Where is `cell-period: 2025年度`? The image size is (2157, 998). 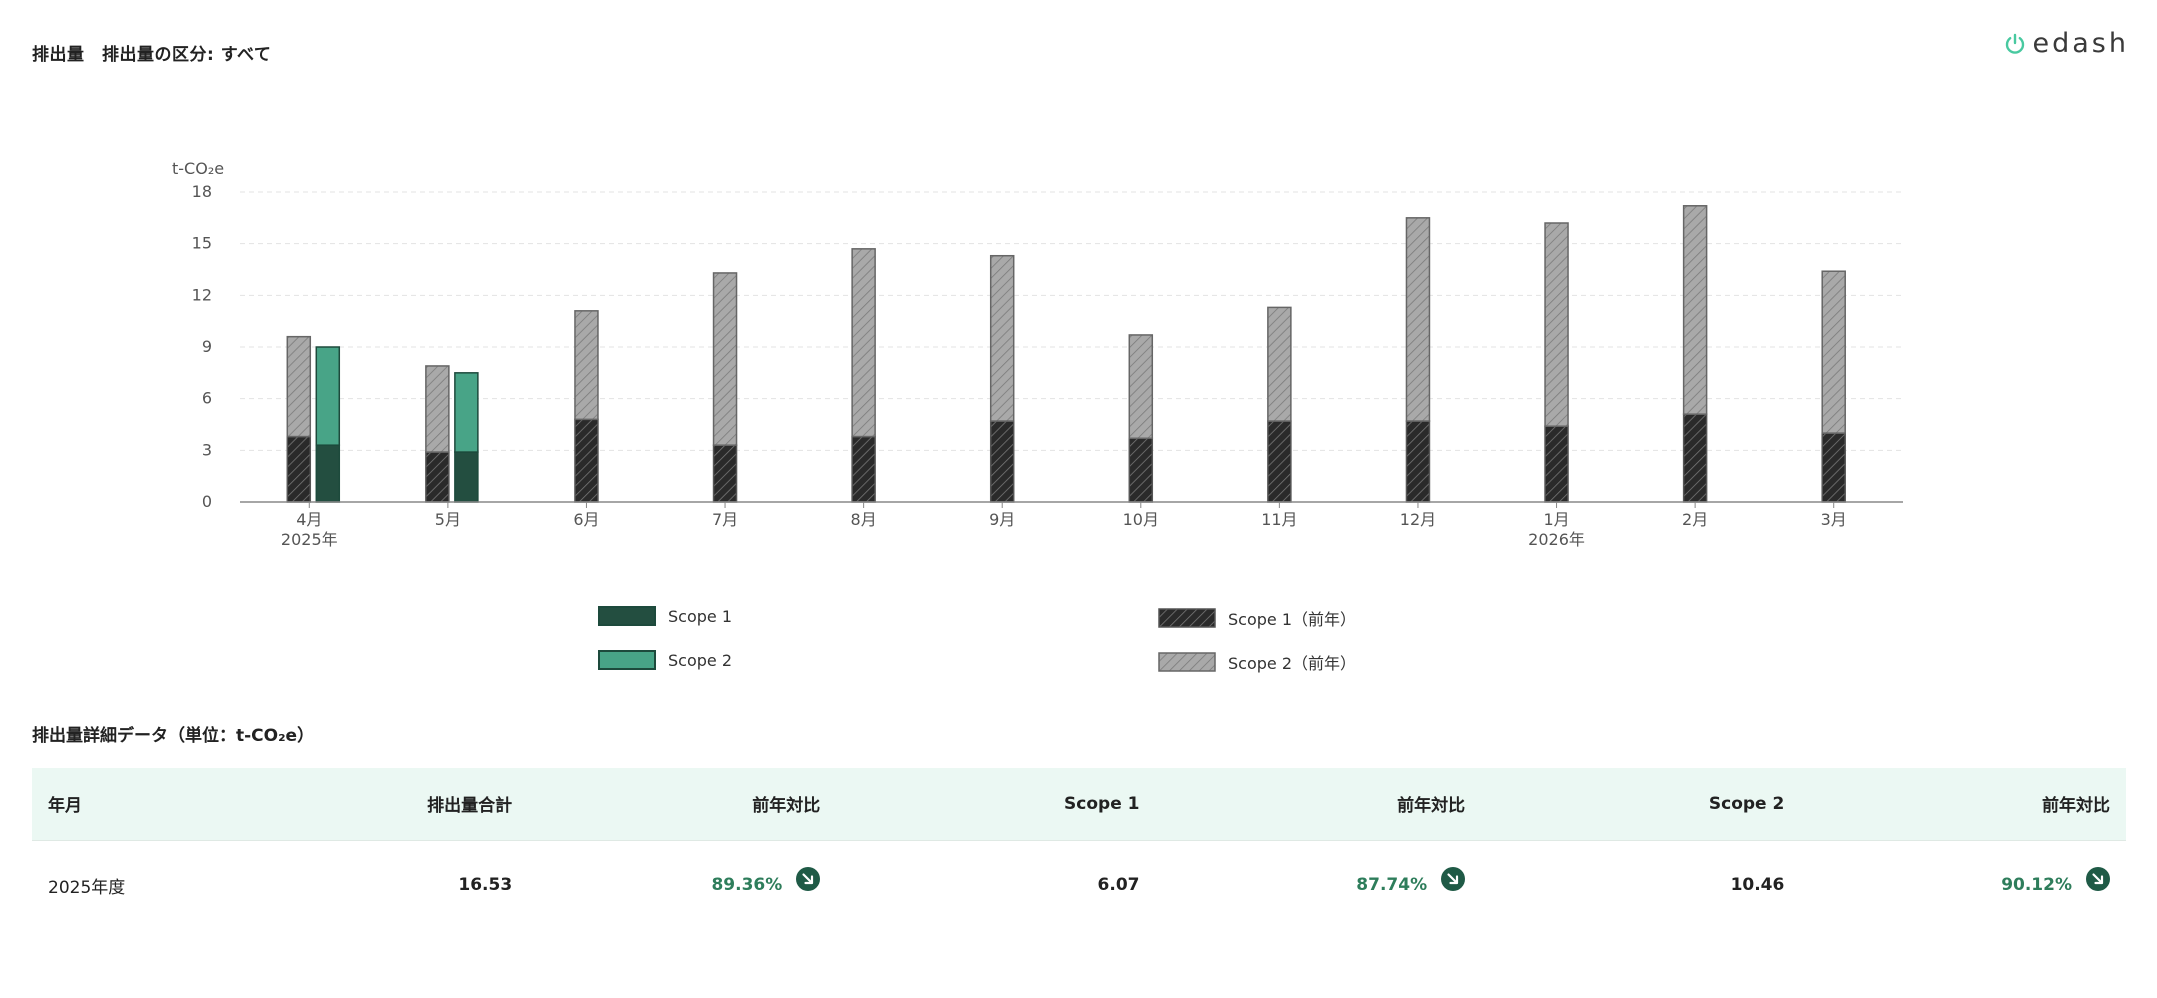 cell-period: 2025年度 is located at coordinates (87, 887).